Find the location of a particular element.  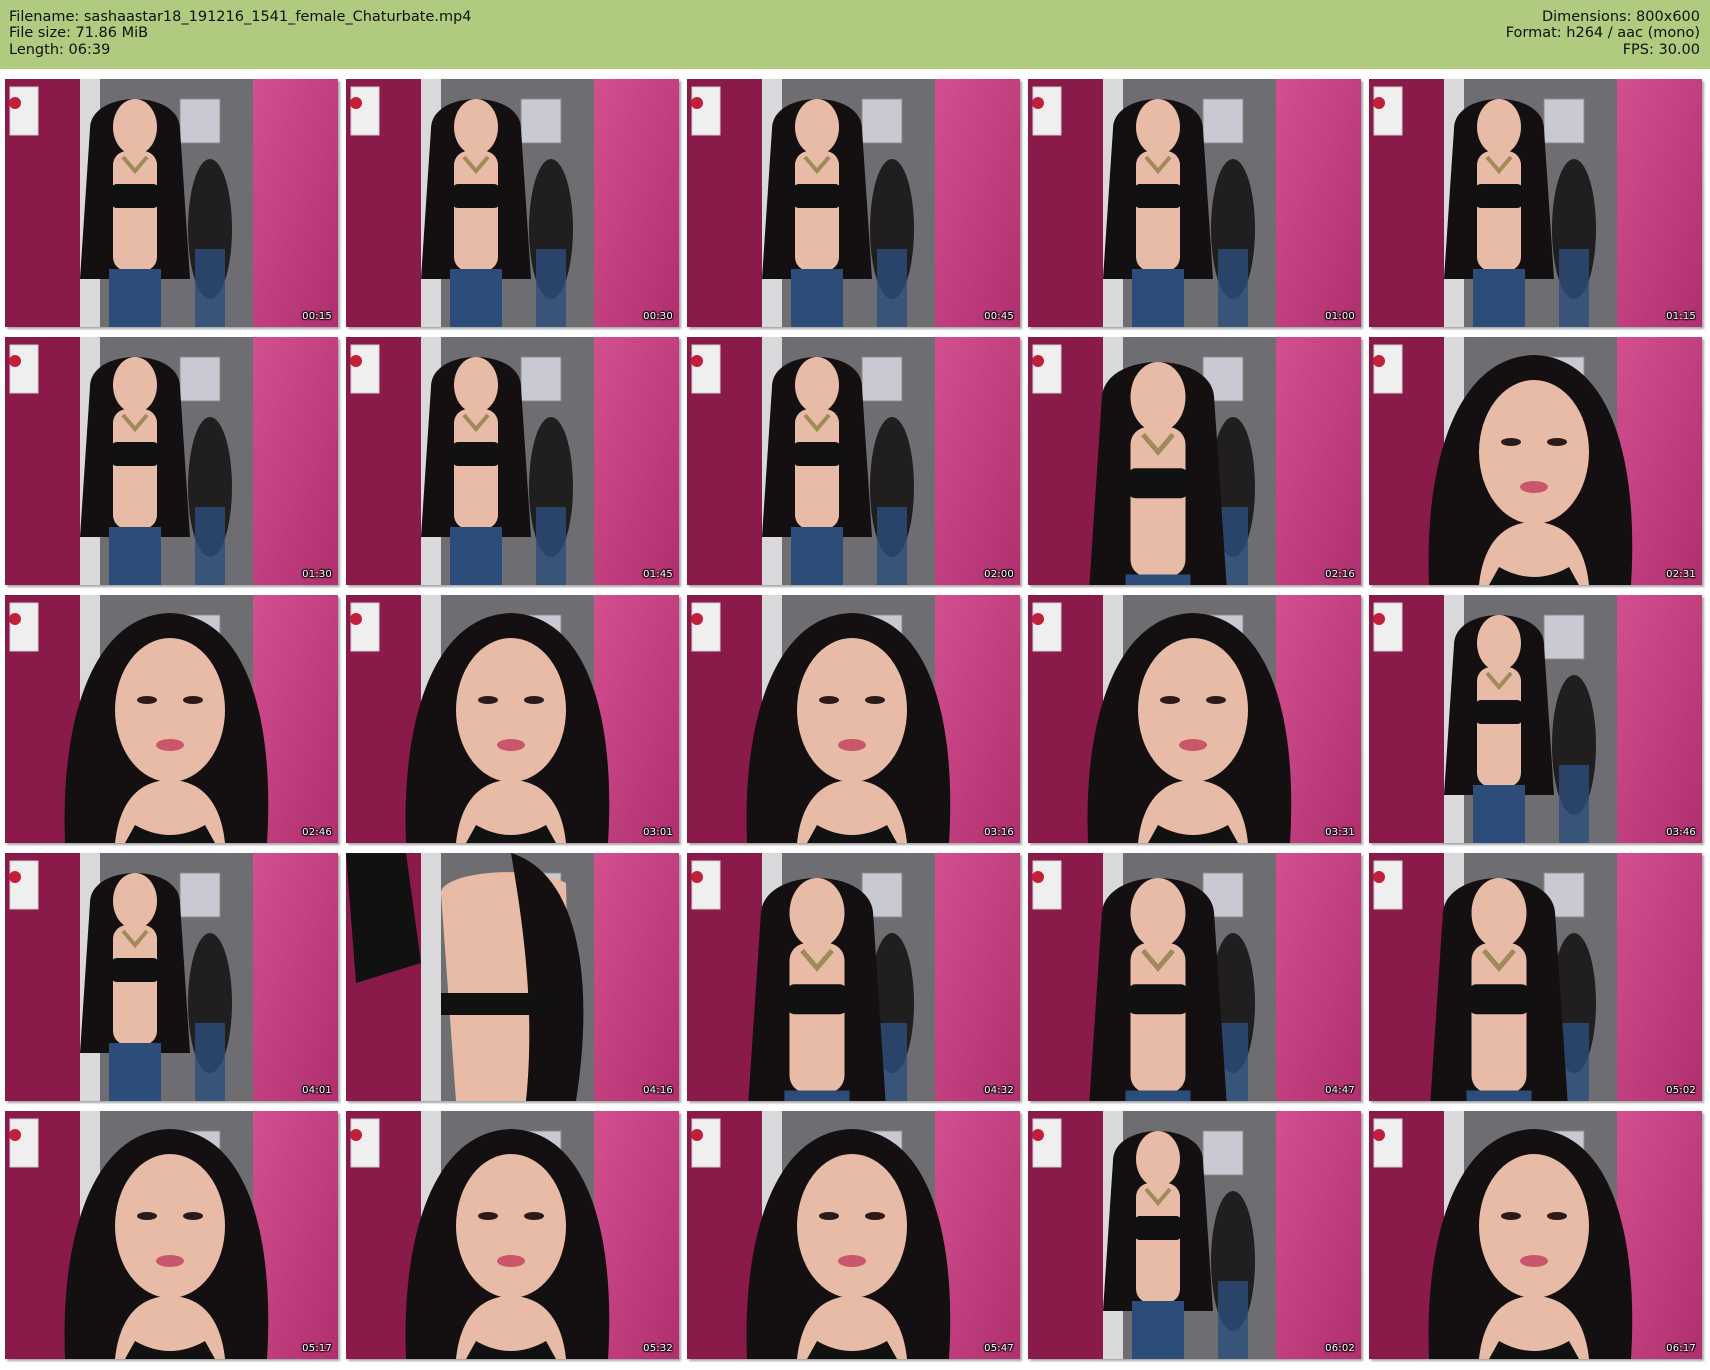

thumbnail-timestamp: 06:02 is located at coordinates (1340, 1348).